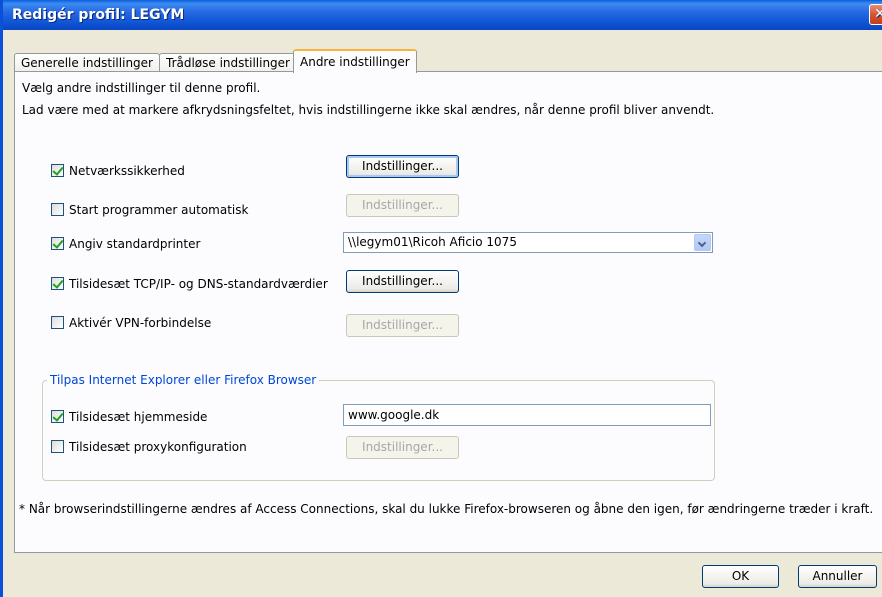 The width and height of the screenshot is (882, 597). Describe the element at coordinates (355, 61) in the screenshot. I see `tab-other: Andre indstillinger` at that location.